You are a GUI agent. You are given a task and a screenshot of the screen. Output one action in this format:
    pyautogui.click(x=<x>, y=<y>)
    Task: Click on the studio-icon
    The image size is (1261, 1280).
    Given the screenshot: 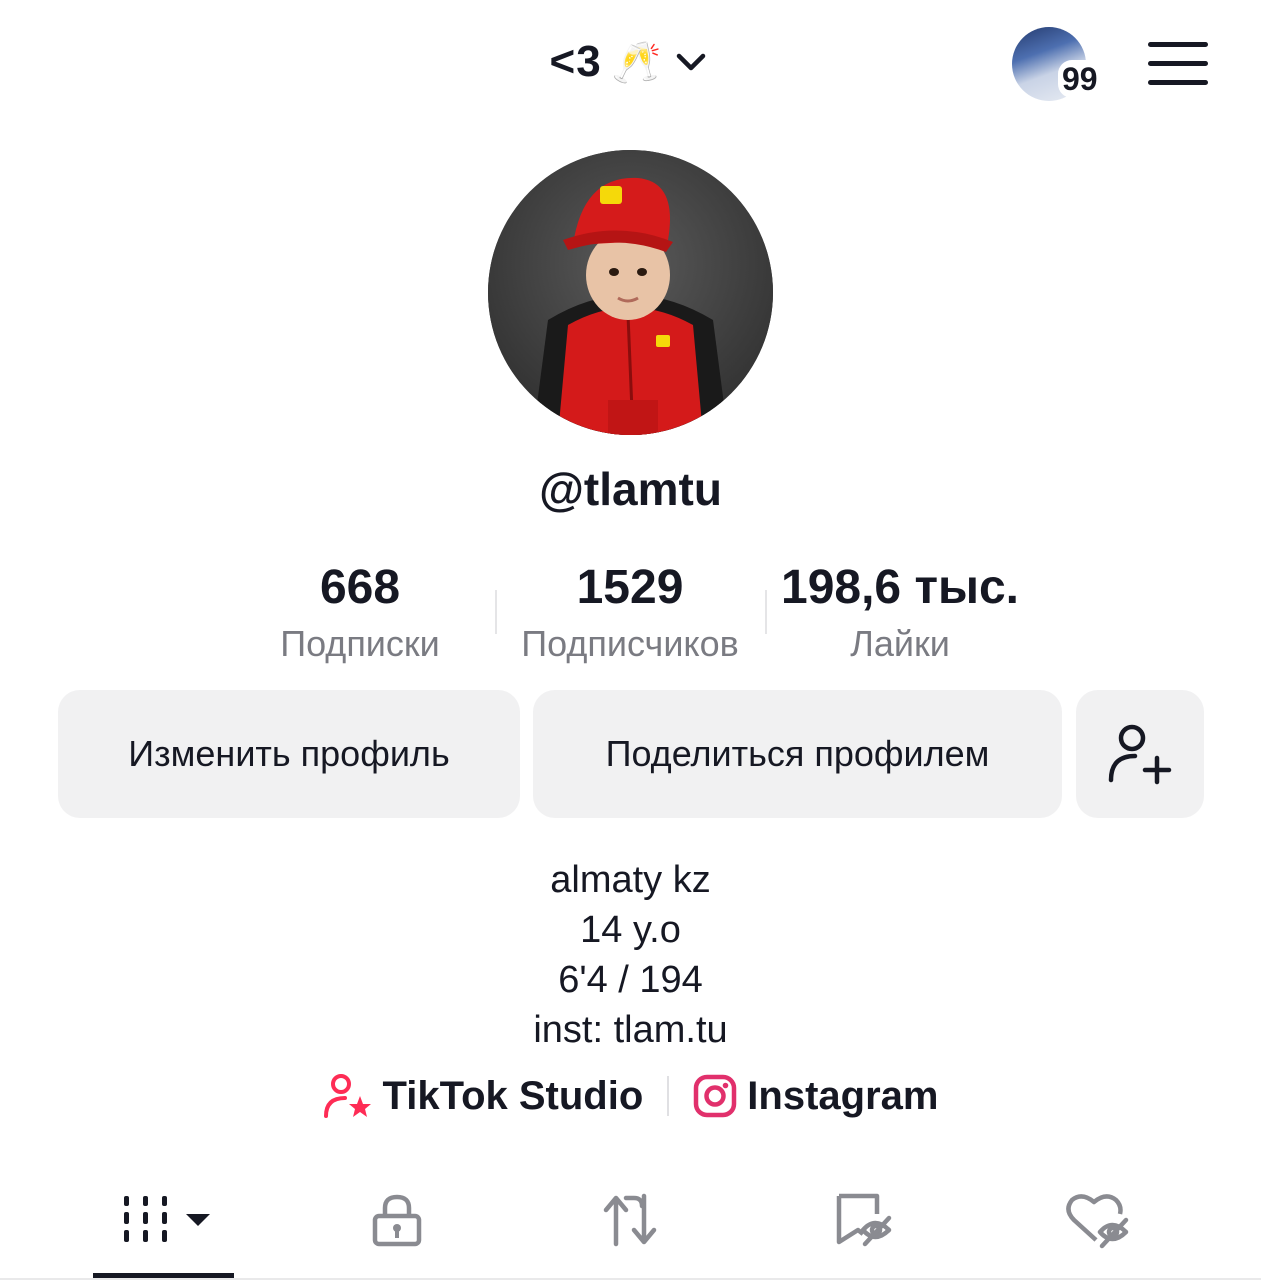 What is the action you would take?
    pyautogui.click(x=347, y=1096)
    